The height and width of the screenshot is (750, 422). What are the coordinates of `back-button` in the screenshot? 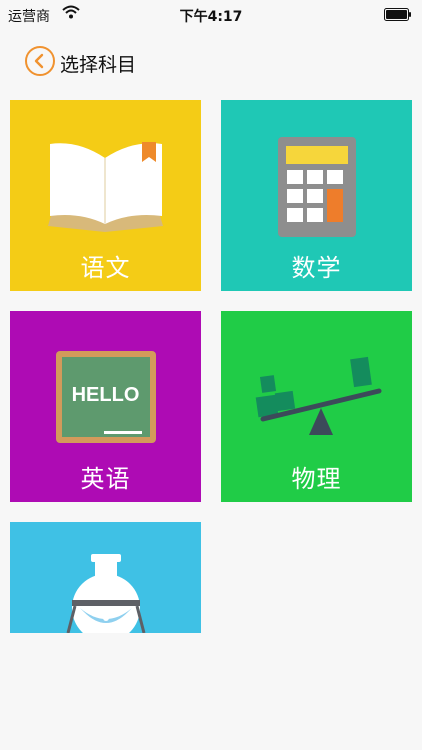 It's located at (40, 61).